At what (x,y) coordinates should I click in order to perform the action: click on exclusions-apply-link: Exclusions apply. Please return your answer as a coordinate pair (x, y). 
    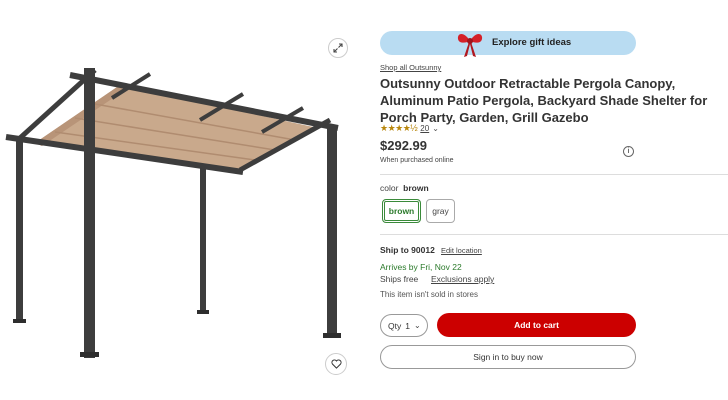
    Looking at the image, I should click on (462, 279).